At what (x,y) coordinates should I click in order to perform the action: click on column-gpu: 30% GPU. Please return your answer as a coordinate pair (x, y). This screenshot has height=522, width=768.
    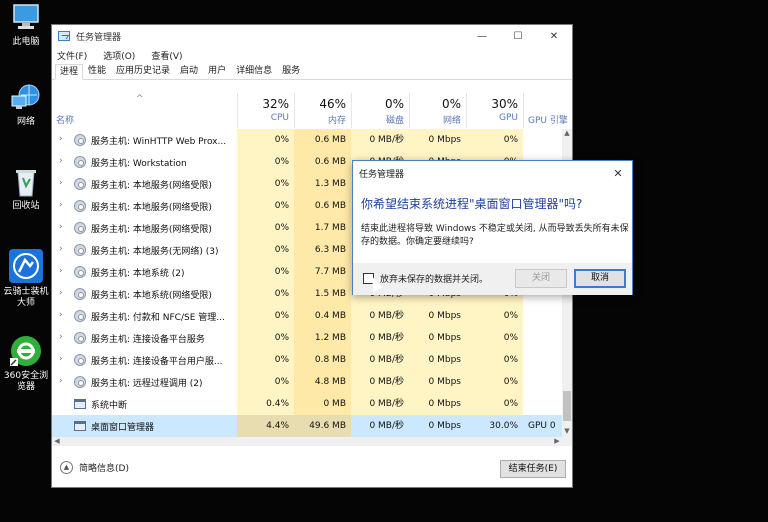
    Looking at the image, I should click on (494, 110).